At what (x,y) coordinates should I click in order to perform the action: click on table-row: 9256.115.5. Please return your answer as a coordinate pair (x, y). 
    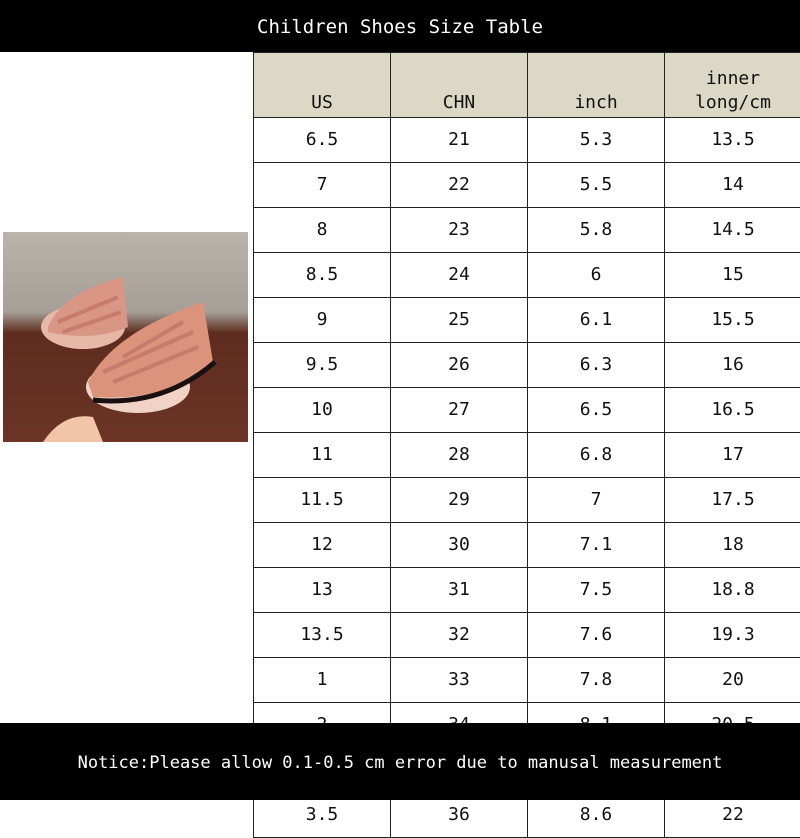
    Looking at the image, I should click on (527, 320).